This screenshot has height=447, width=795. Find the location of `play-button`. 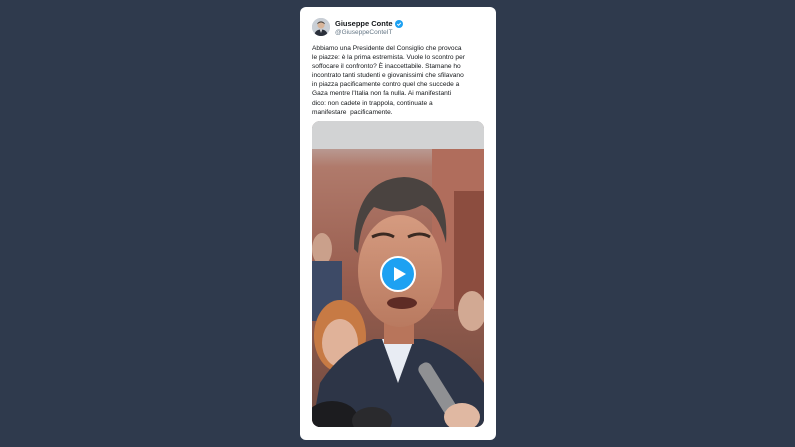

play-button is located at coordinates (398, 274).